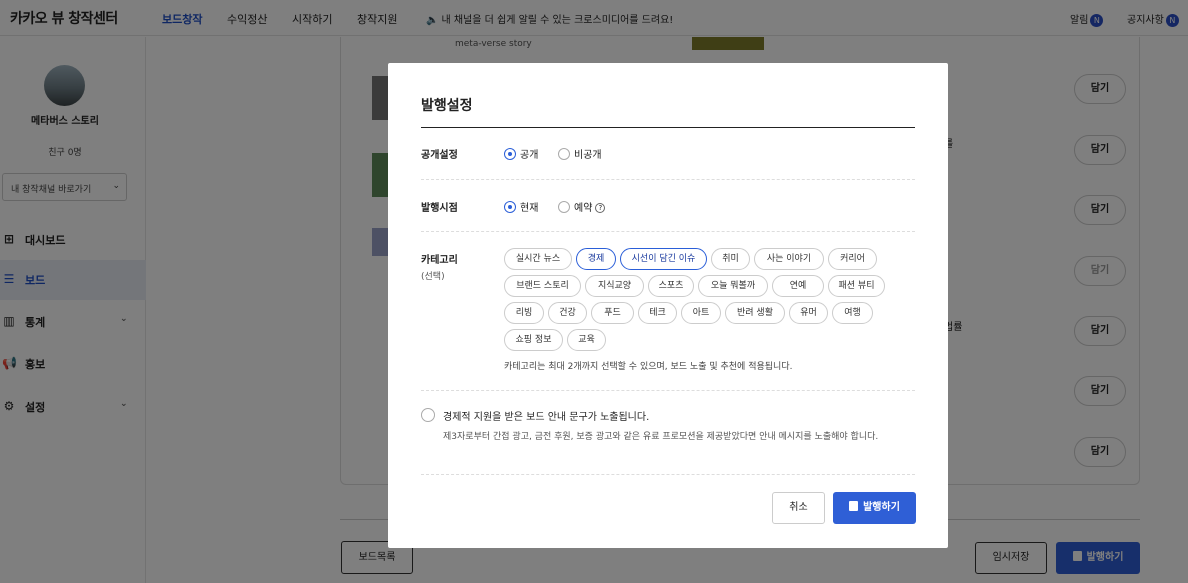 The height and width of the screenshot is (583, 1188). Describe the element at coordinates (808, 313) in the screenshot. I see `category-chip: 유머` at that location.